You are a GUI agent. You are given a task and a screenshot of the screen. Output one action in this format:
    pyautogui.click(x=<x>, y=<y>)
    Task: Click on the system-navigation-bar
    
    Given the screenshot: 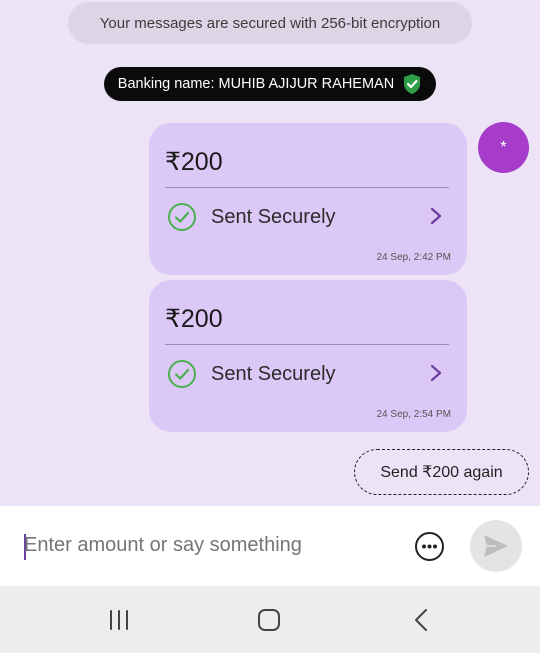 What is the action you would take?
    pyautogui.click(x=270, y=619)
    